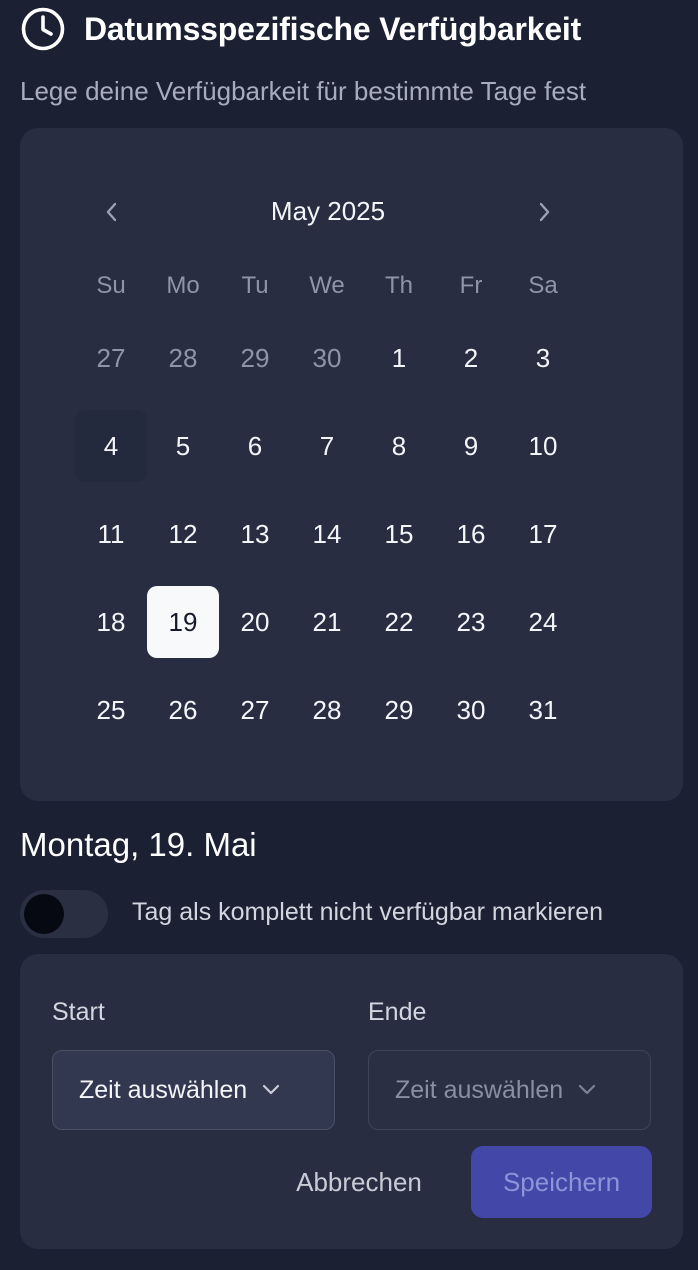 The width and height of the screenshot is (698, 1270). What do you see at coordinates (399, 358) in the screenshot?
I see `calendar-day: 1` at bounding box center [399, 358].